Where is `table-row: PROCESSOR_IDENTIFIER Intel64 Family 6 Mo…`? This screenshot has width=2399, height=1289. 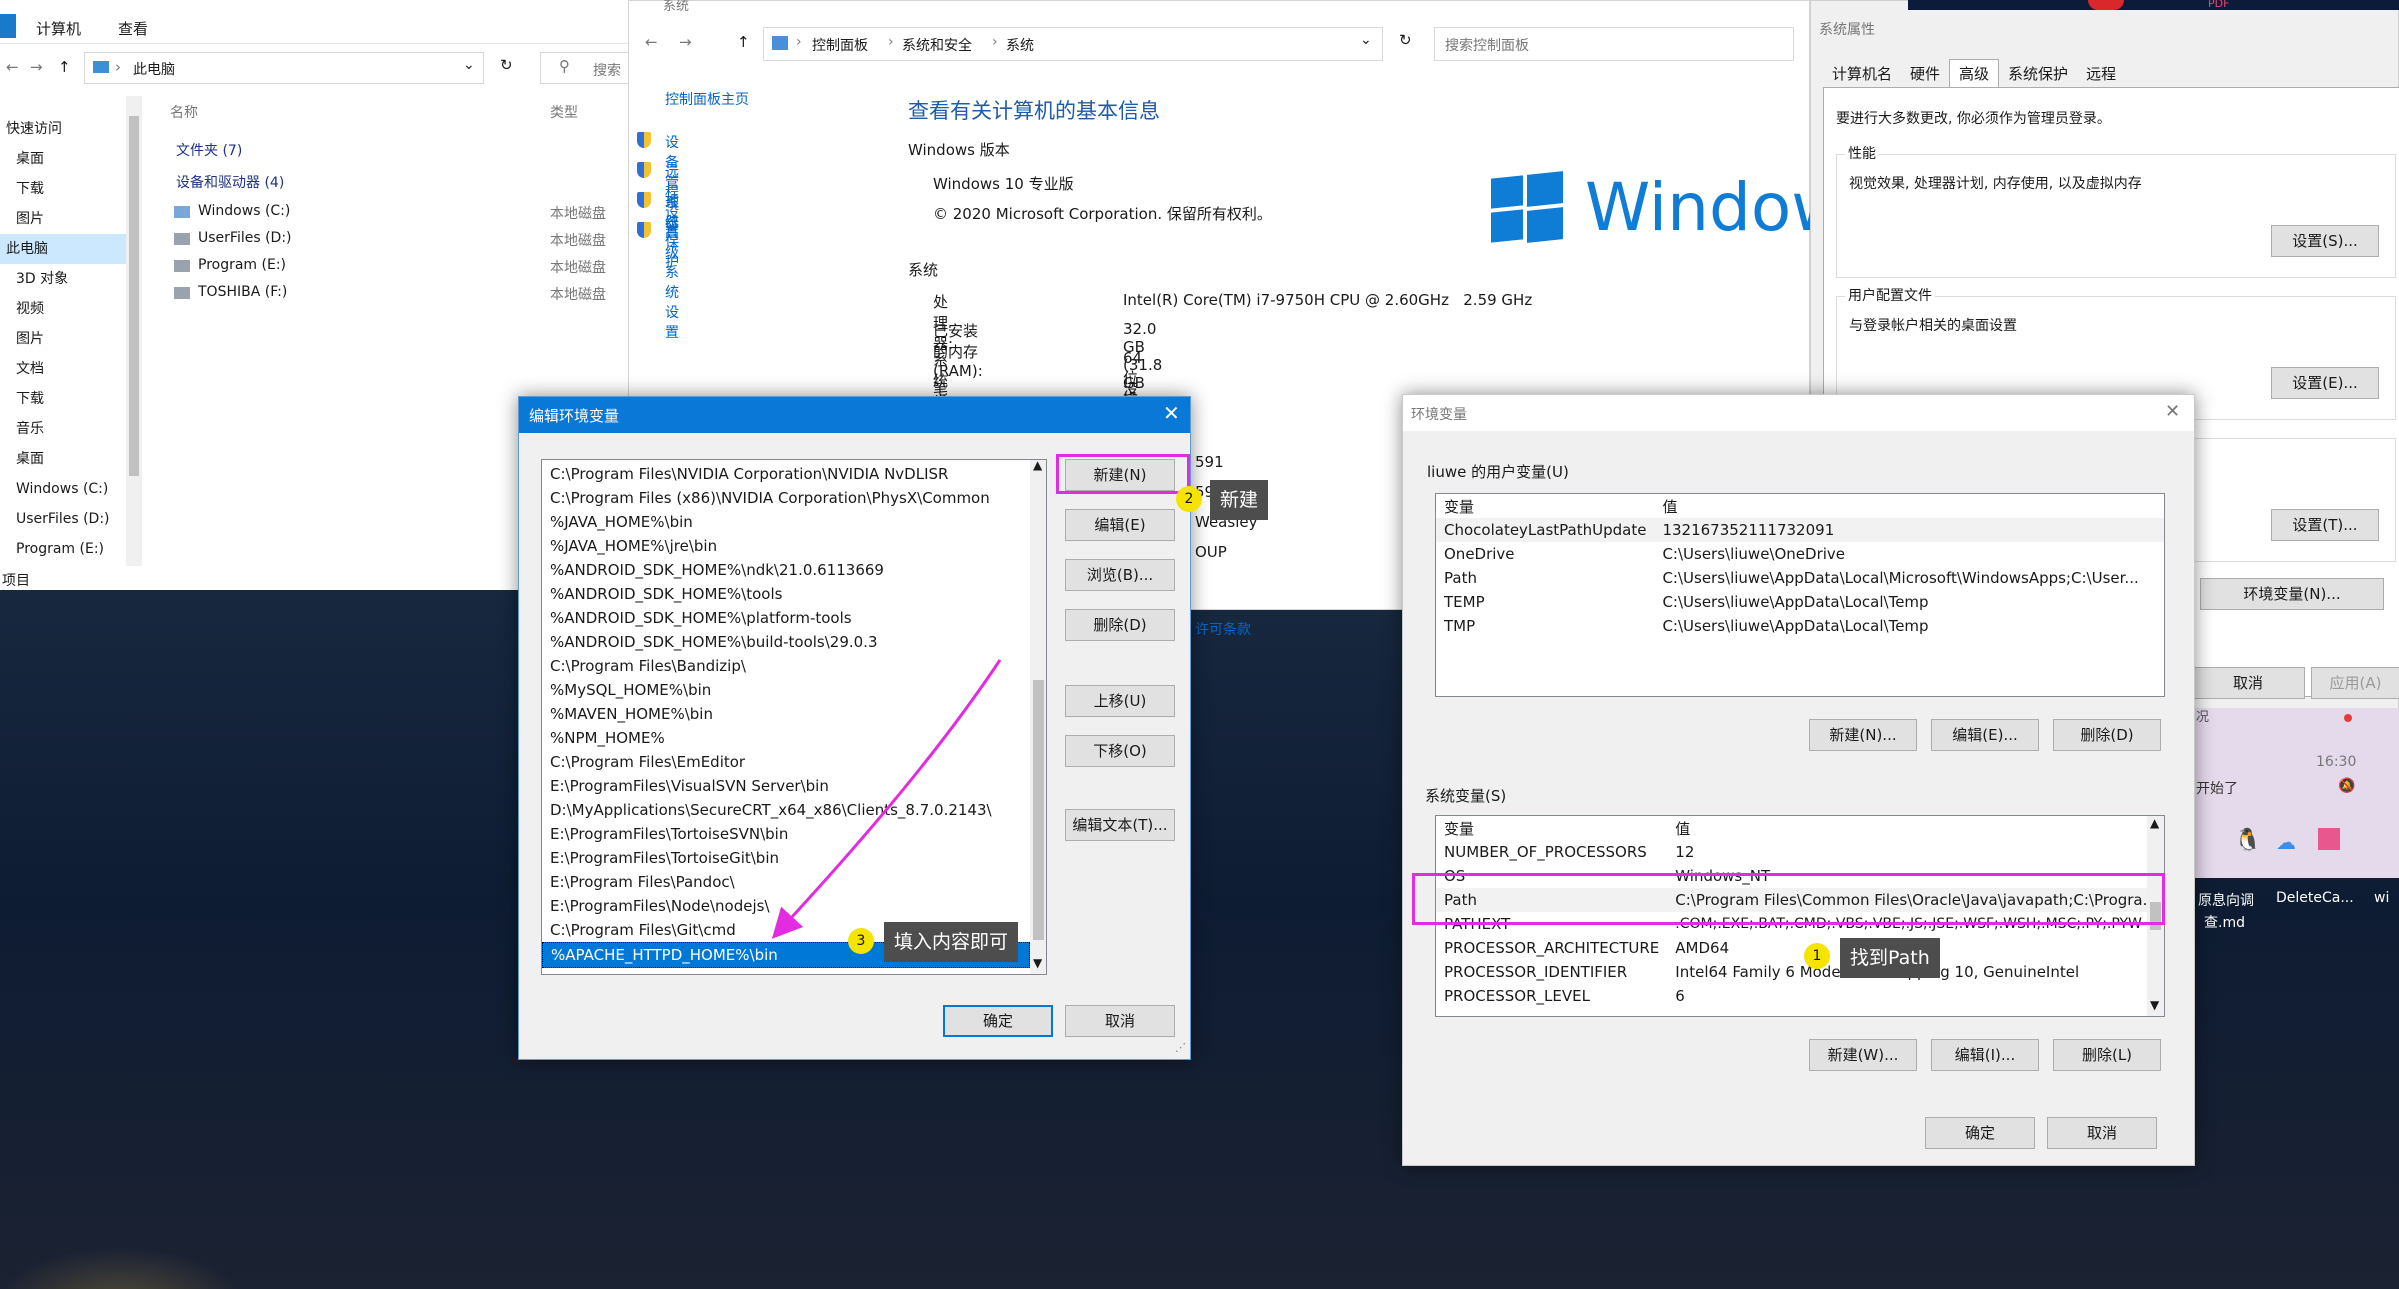
table-row: PROCESSOR_IDENTIFIER Intel64 Family 6 Mo… is located at coordinates (1800, 972).